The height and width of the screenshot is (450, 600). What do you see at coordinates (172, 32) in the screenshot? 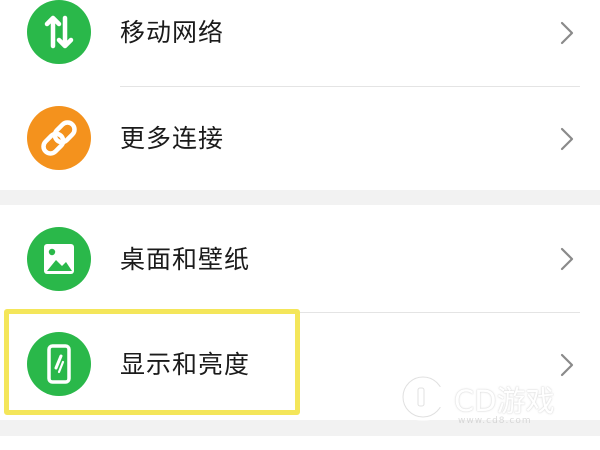
I see `settings-item-label: 移动网络` at bounding box center [172, 32].